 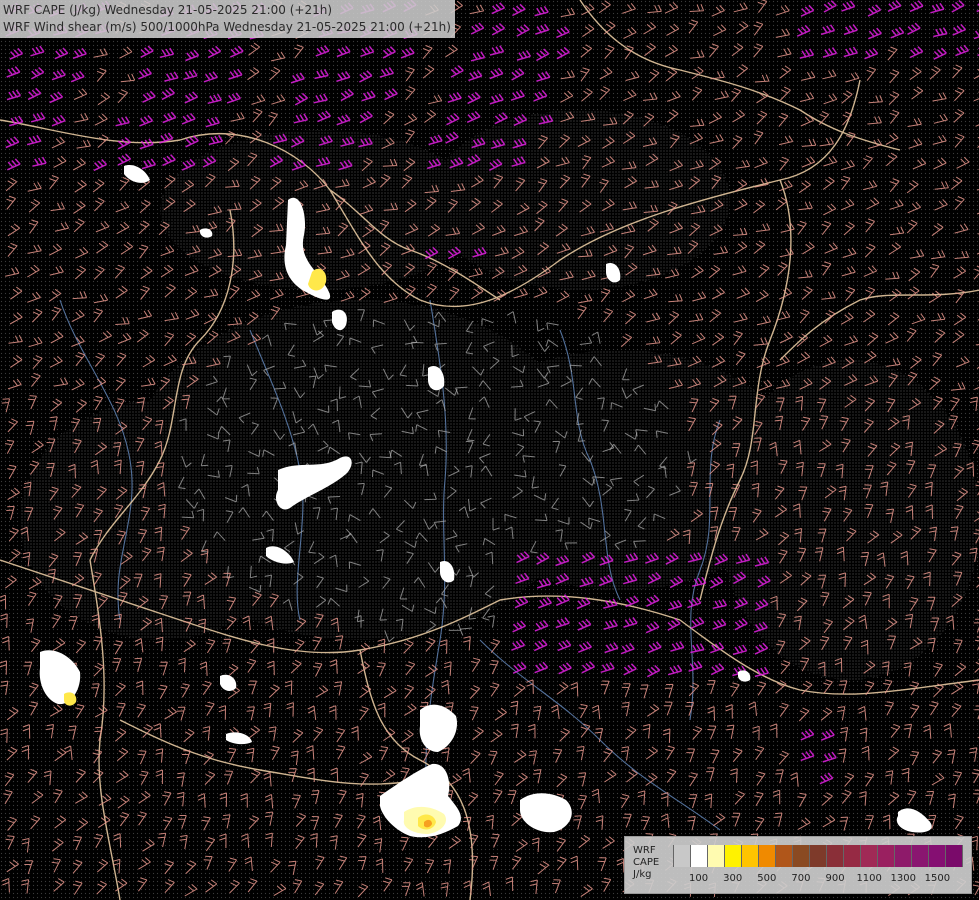 I want to click on legend-tick-label: 100, so click(x=699, y=878).